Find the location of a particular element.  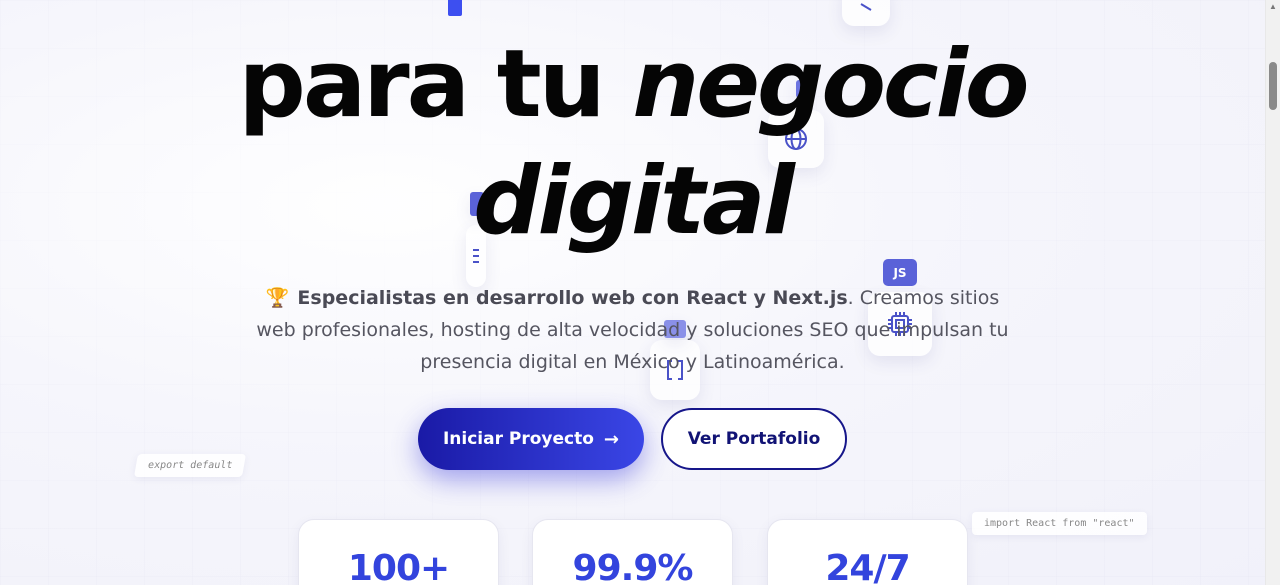

page-scrollbar: ▲ is located at coordinates (1272, 292).